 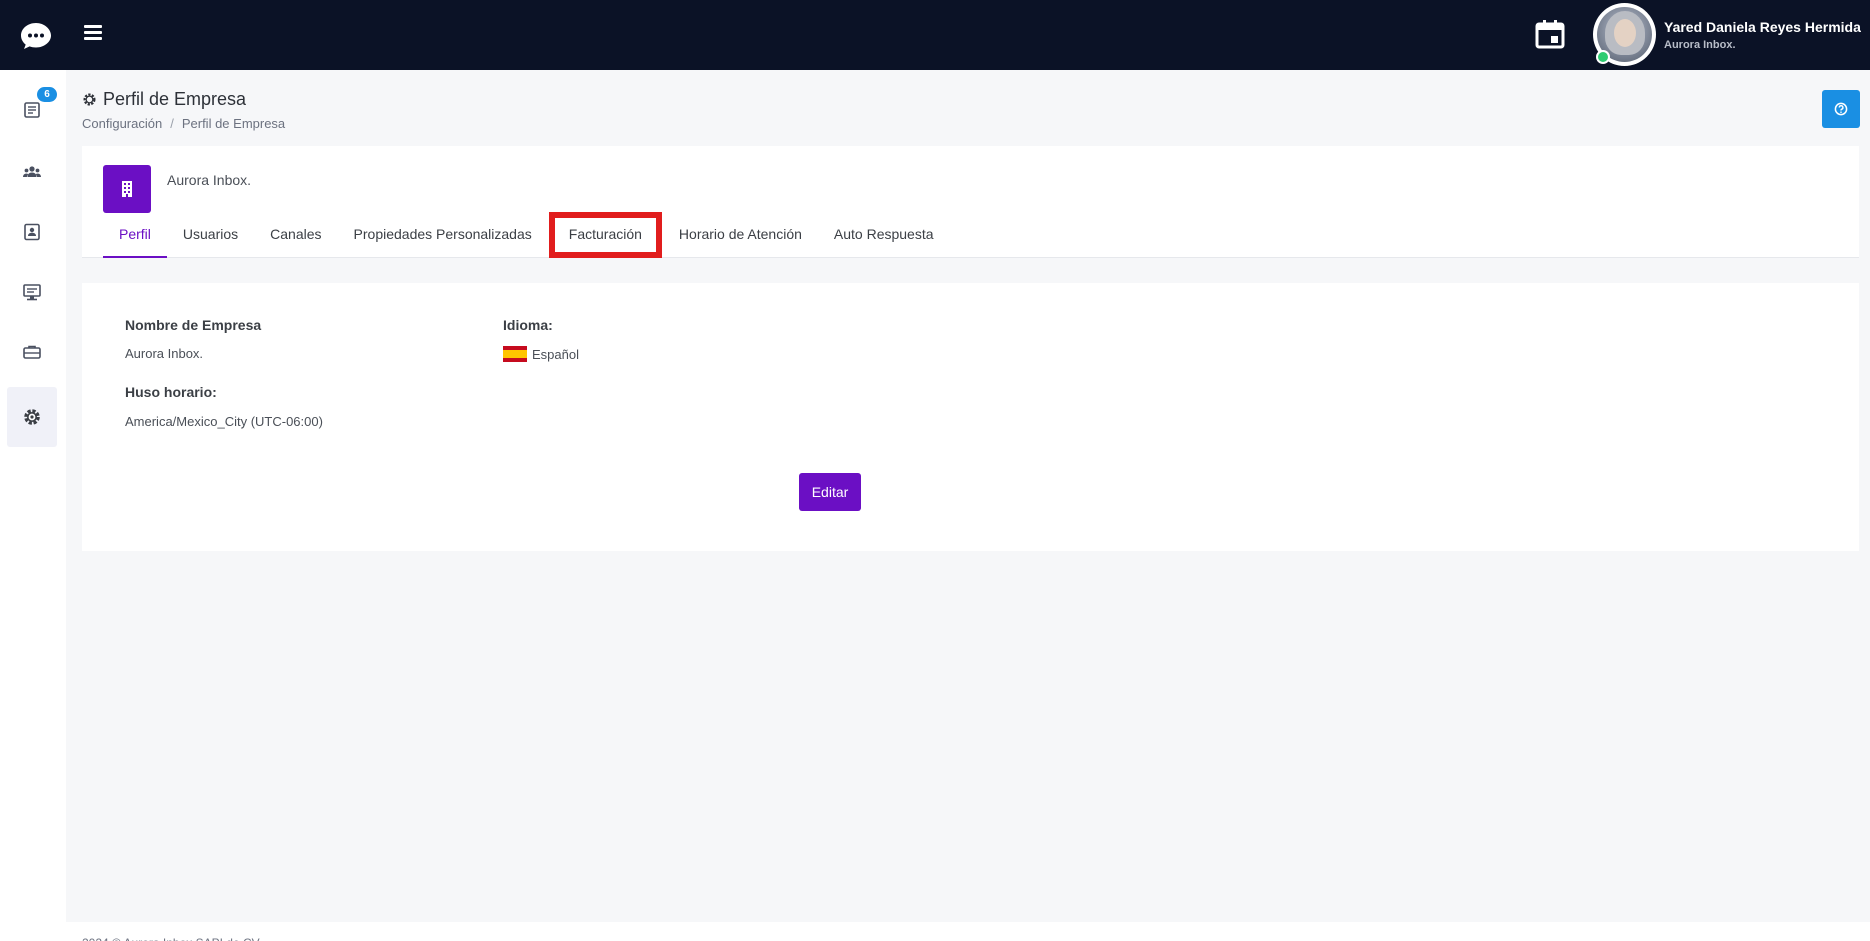 What do you see at coordinates (884, 235) in the screenshot?
I see `tab-auto-respuesta: Auto Respuesta` at bounding box center [884, 235].